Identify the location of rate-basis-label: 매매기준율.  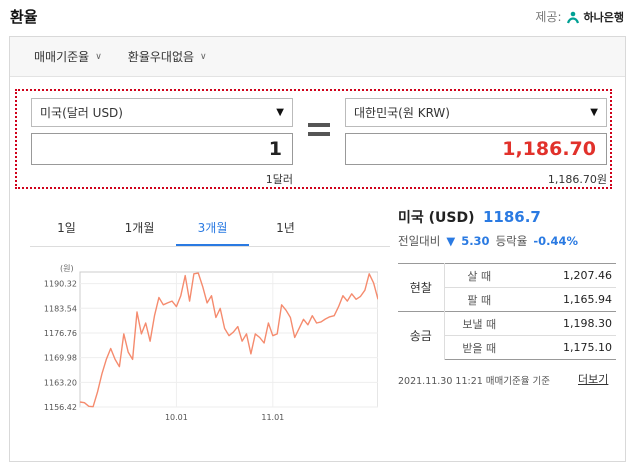
(62, 57).